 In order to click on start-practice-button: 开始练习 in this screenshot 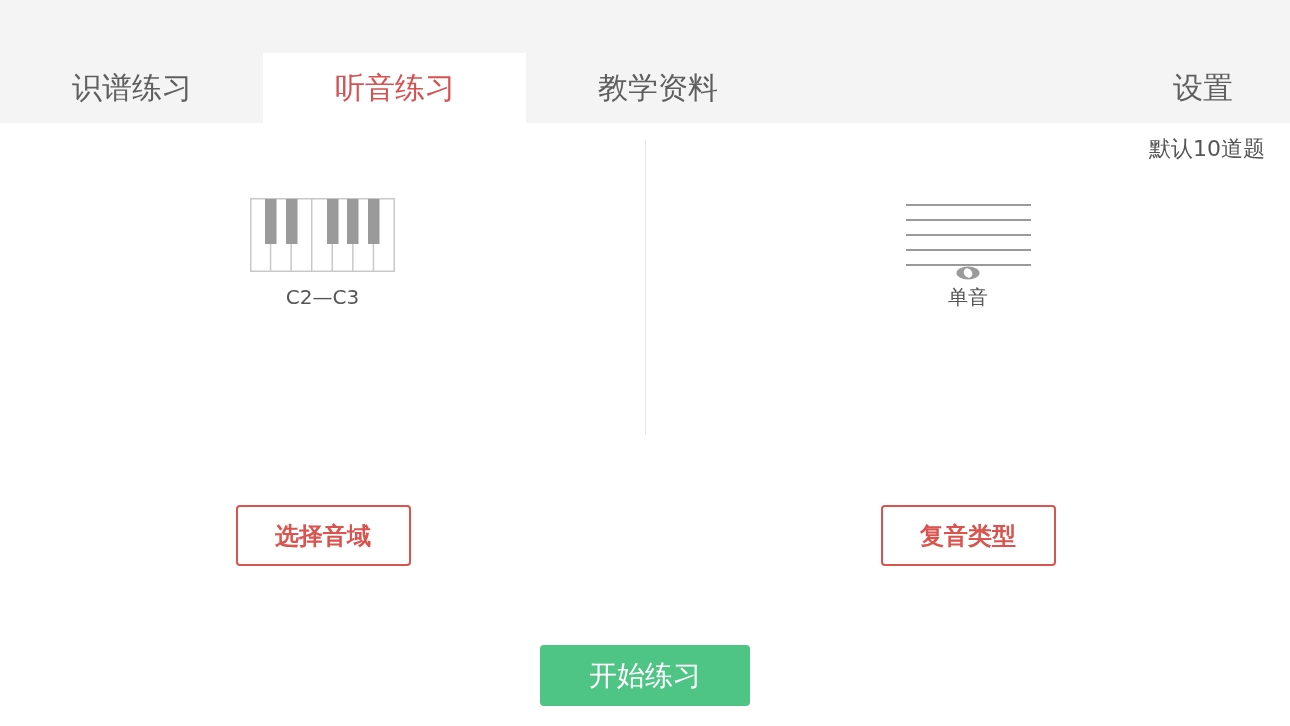, I will do `click(645, 675)`.